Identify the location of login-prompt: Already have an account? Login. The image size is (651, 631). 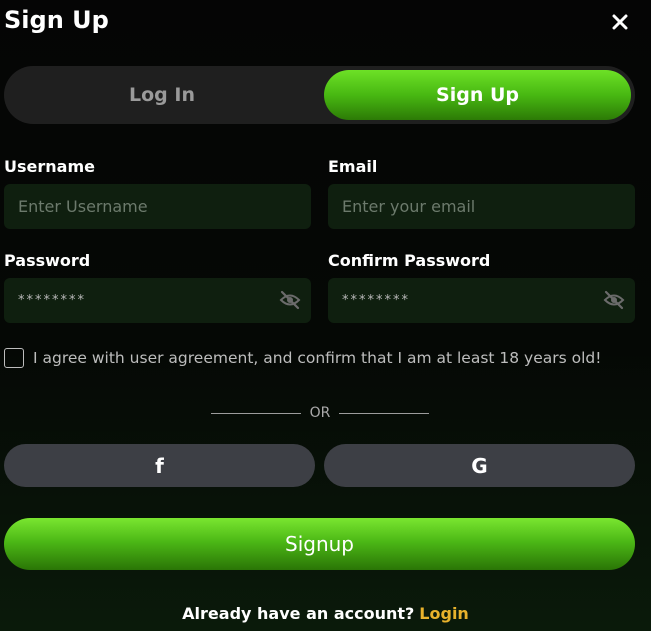
(325, 613).